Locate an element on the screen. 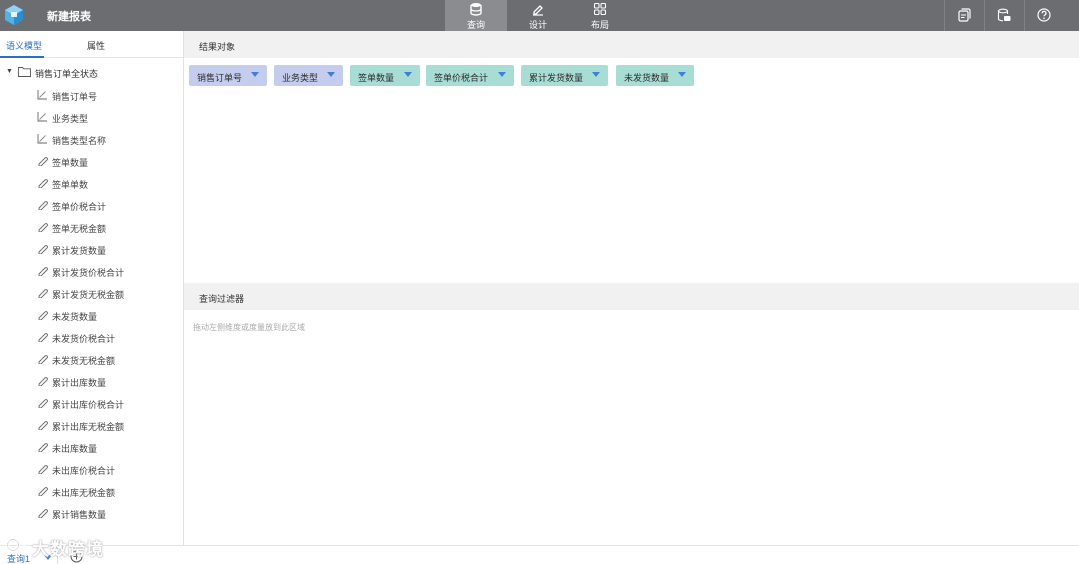 Image resolution: width=1079 pixels, height=564 pixels. tree-dimension-item: 销售订单号 is located at coordinates (91, 95).